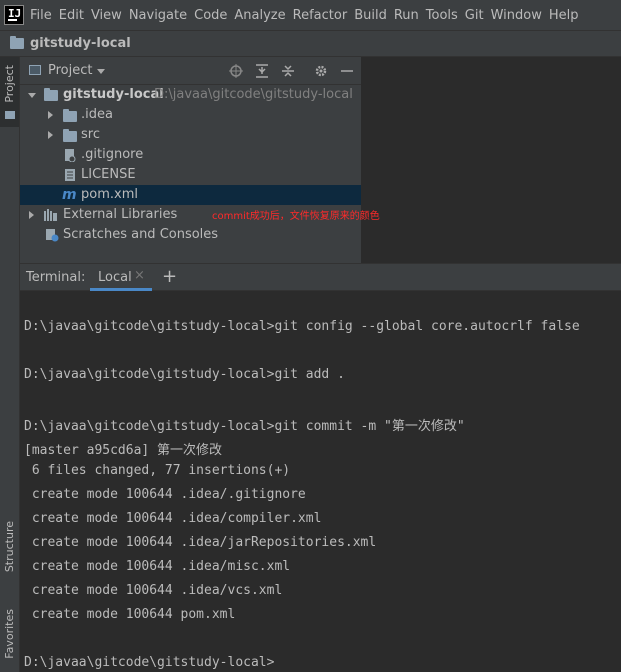 The width and height of the screenshot is (621, 672). I want to click on project-tool-tab: Project, so click(9, 92).